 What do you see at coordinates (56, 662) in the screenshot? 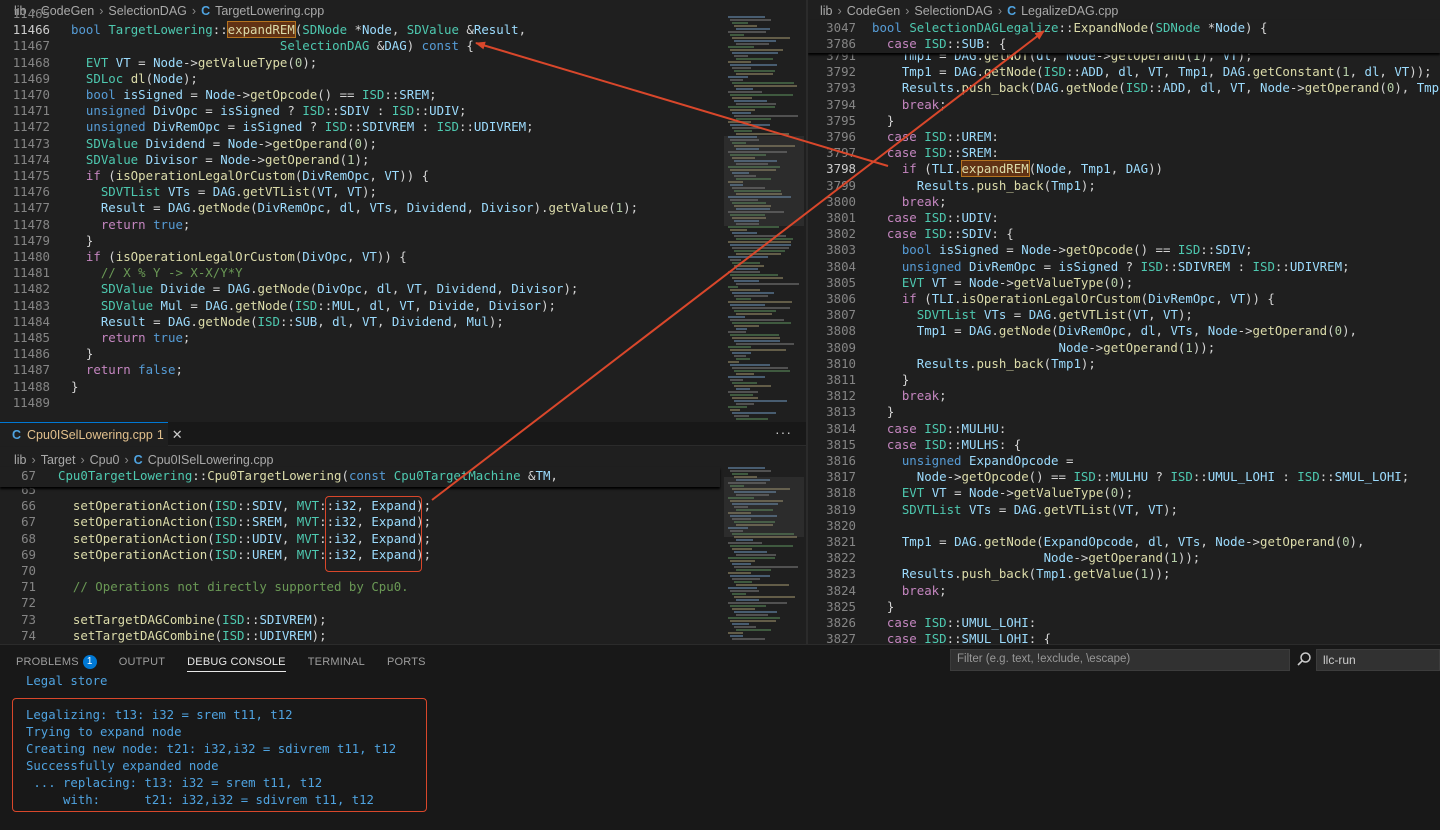
I see `panel-tab-problems: PROBLEMS 1` at bounding box center [56, 662].